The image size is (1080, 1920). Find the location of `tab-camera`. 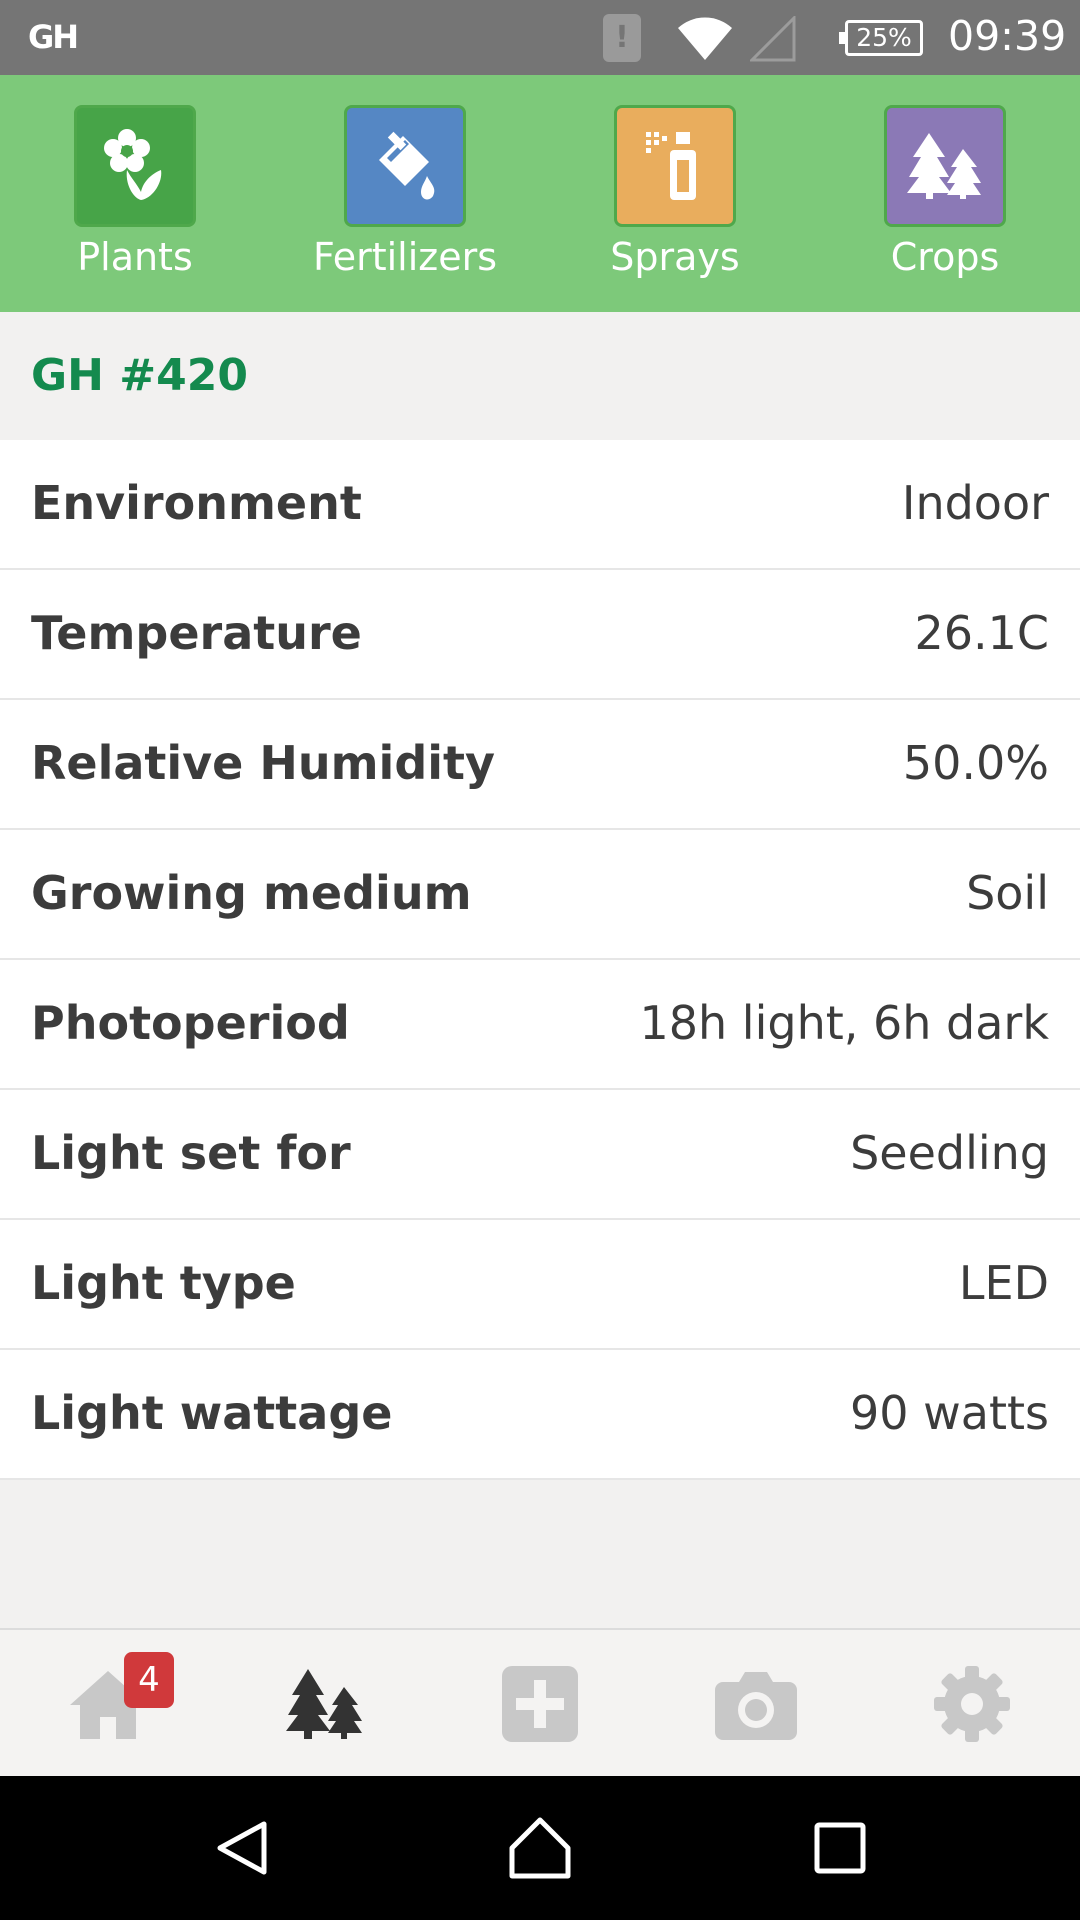

tab-camera is located at coordinates (756, 1704).